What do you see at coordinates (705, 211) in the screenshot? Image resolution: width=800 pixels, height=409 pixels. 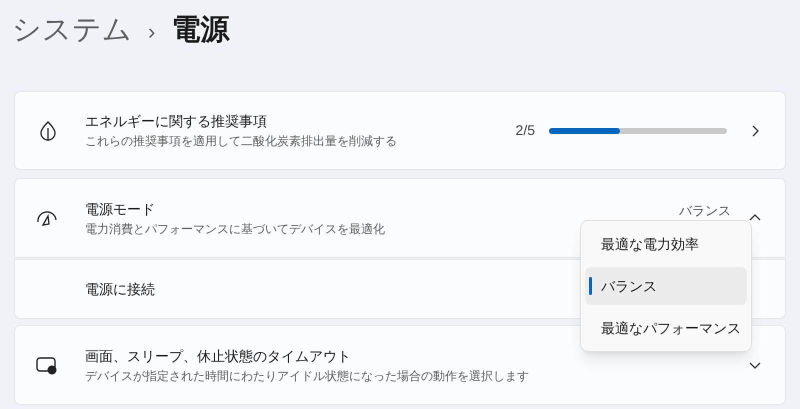 I see `selected-mode-value: バランス` at bounding box center [705, 211].